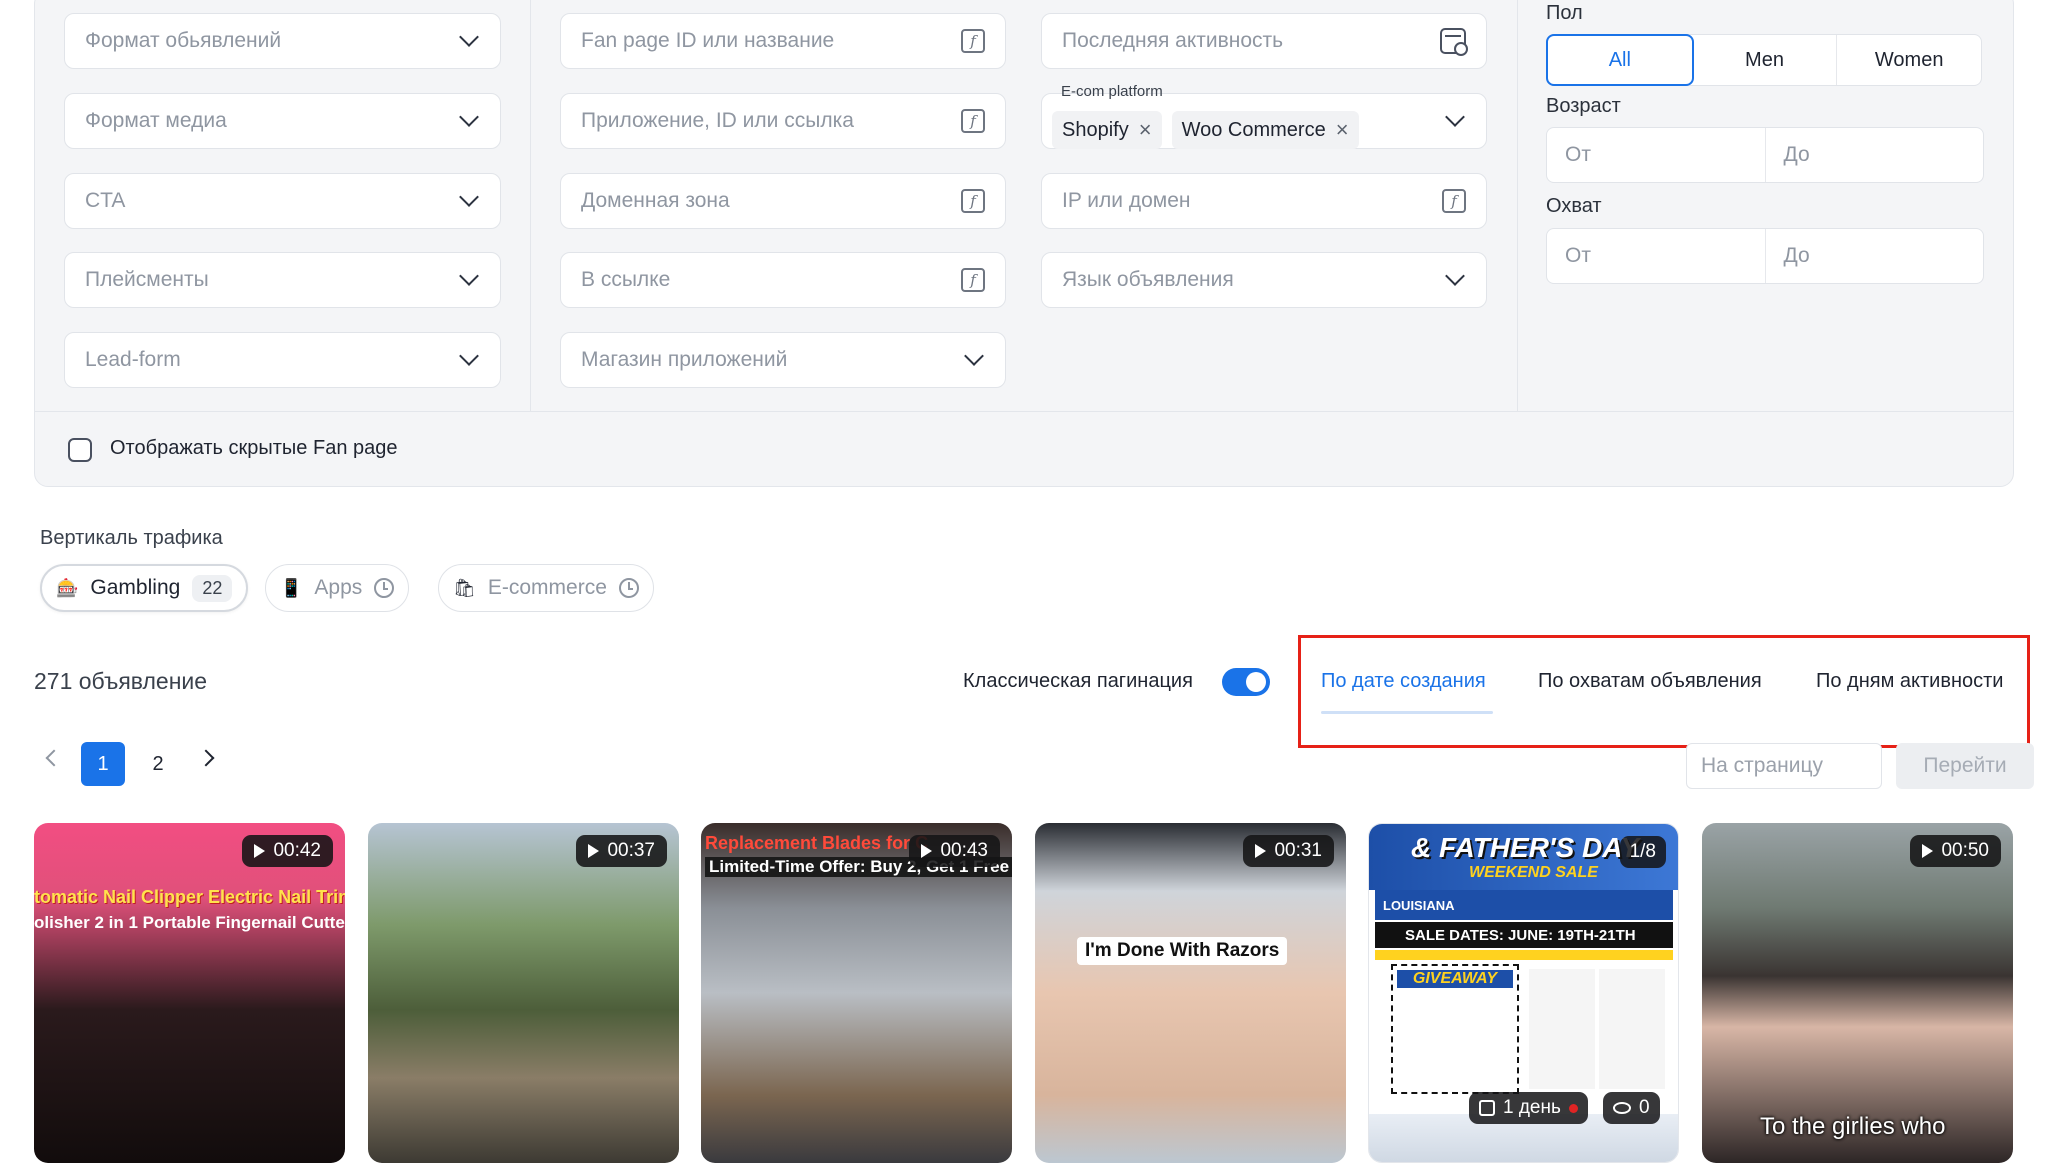 The width and height of the screenshot is (2048, 1163). Describe the element at coordinates (1112, 91) in the screenshot. I see `ecom-platform-label: E-com platform` at that location.